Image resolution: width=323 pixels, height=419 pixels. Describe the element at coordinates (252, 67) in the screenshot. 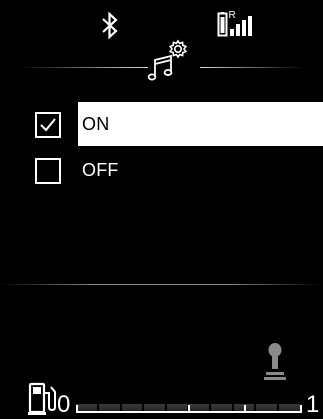

I see `header-divider-right` at that location.